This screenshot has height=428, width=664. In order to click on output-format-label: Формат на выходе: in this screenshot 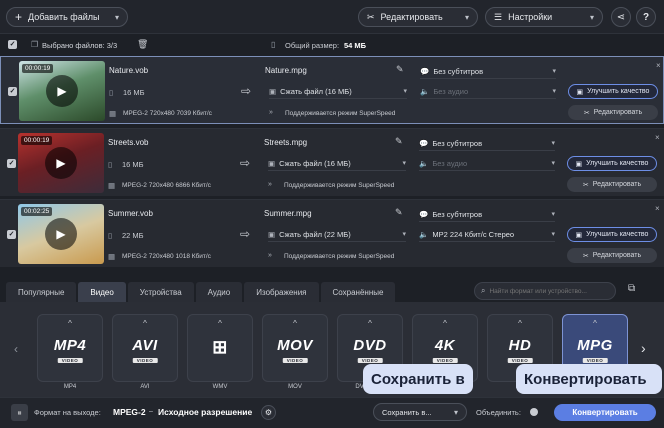, I will do `click(67, 412)`.